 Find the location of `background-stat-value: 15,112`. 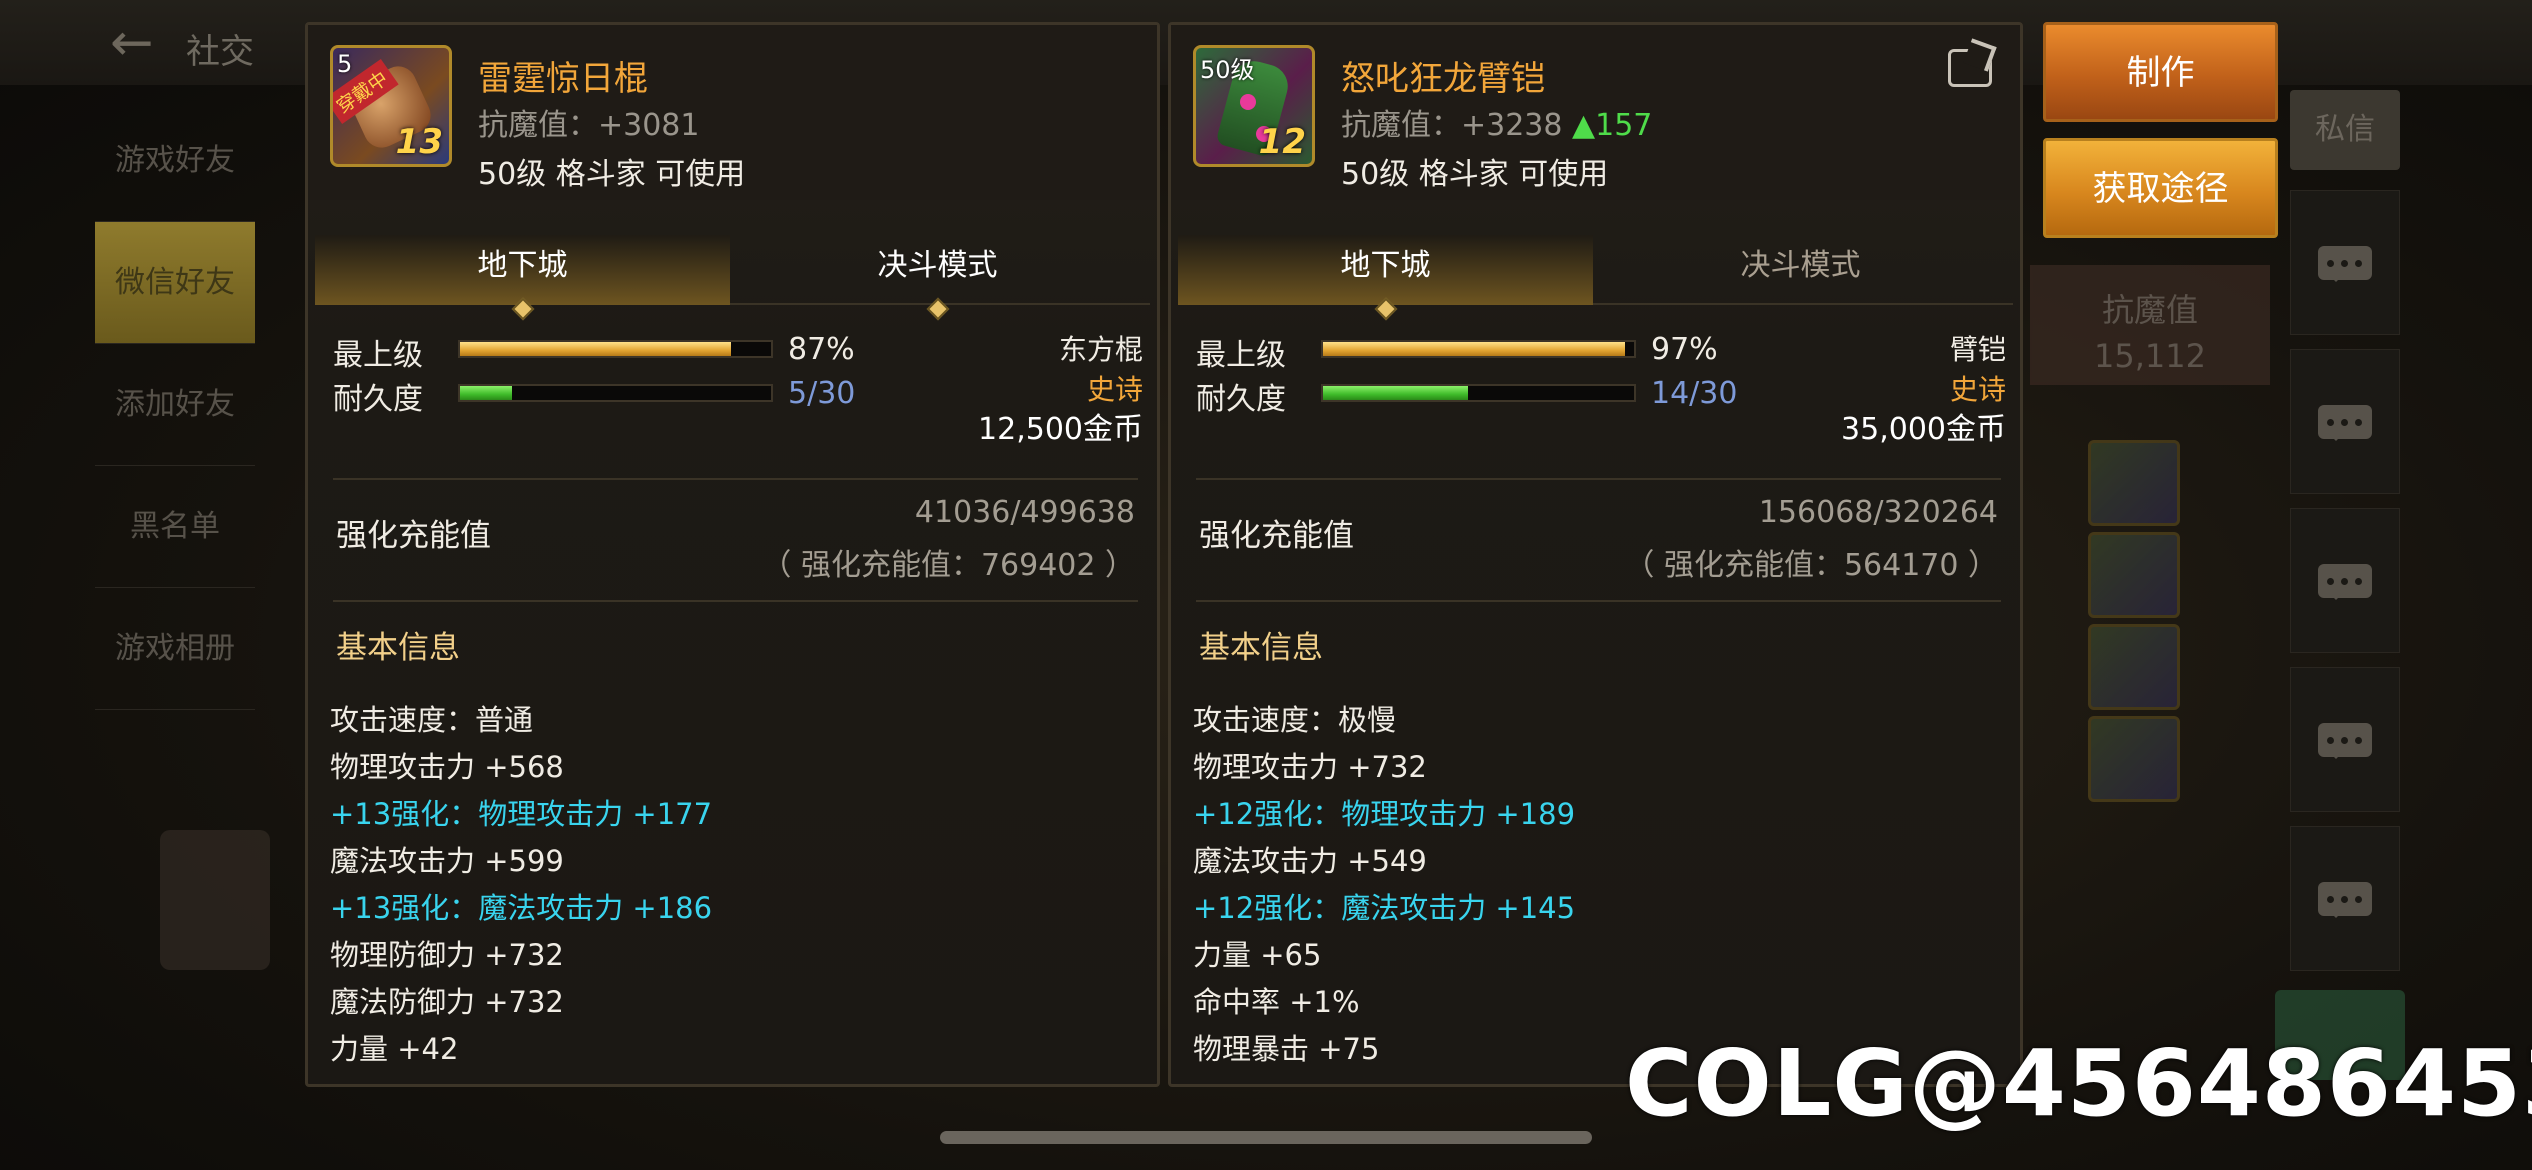

background-stat-value: 15,112 is located at coordinates (2150, 356).